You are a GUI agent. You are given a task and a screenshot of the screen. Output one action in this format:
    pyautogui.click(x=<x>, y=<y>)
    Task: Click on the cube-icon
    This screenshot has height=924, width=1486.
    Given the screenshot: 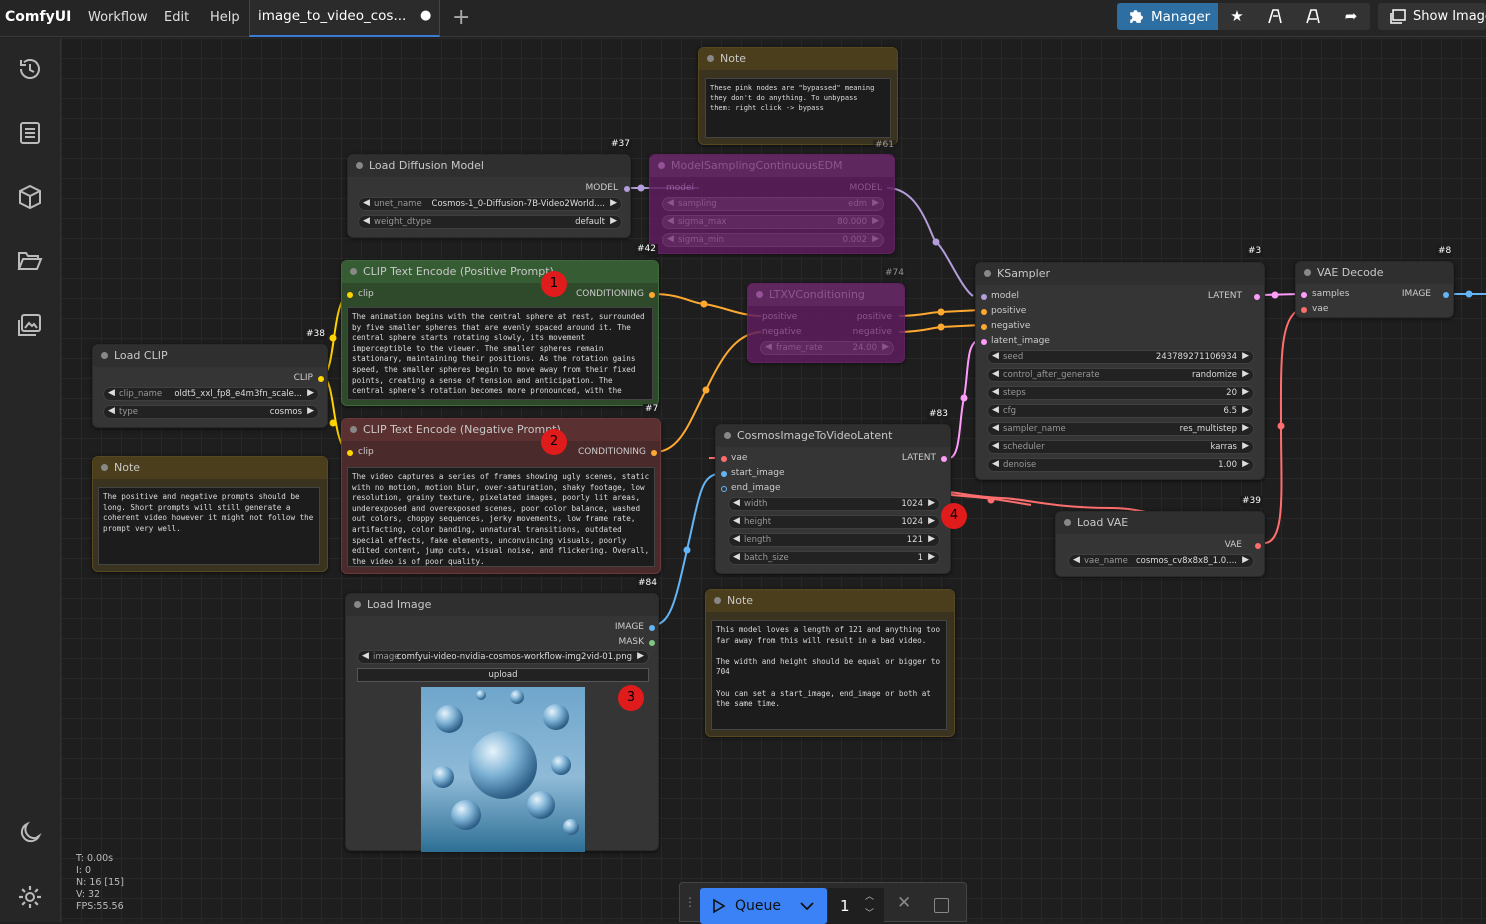 What is the action you would take?
    pyautogui.click(x=30, y=197)
    